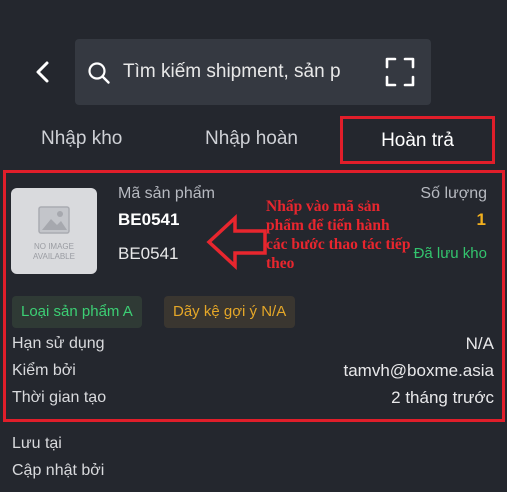 The width and height of the screenshot is (507, 492). What do you see at coordinates (58, 343) in the screenshot?
I see `expiry-label: Hạn sử dụng` at bounding box center [58, 343].